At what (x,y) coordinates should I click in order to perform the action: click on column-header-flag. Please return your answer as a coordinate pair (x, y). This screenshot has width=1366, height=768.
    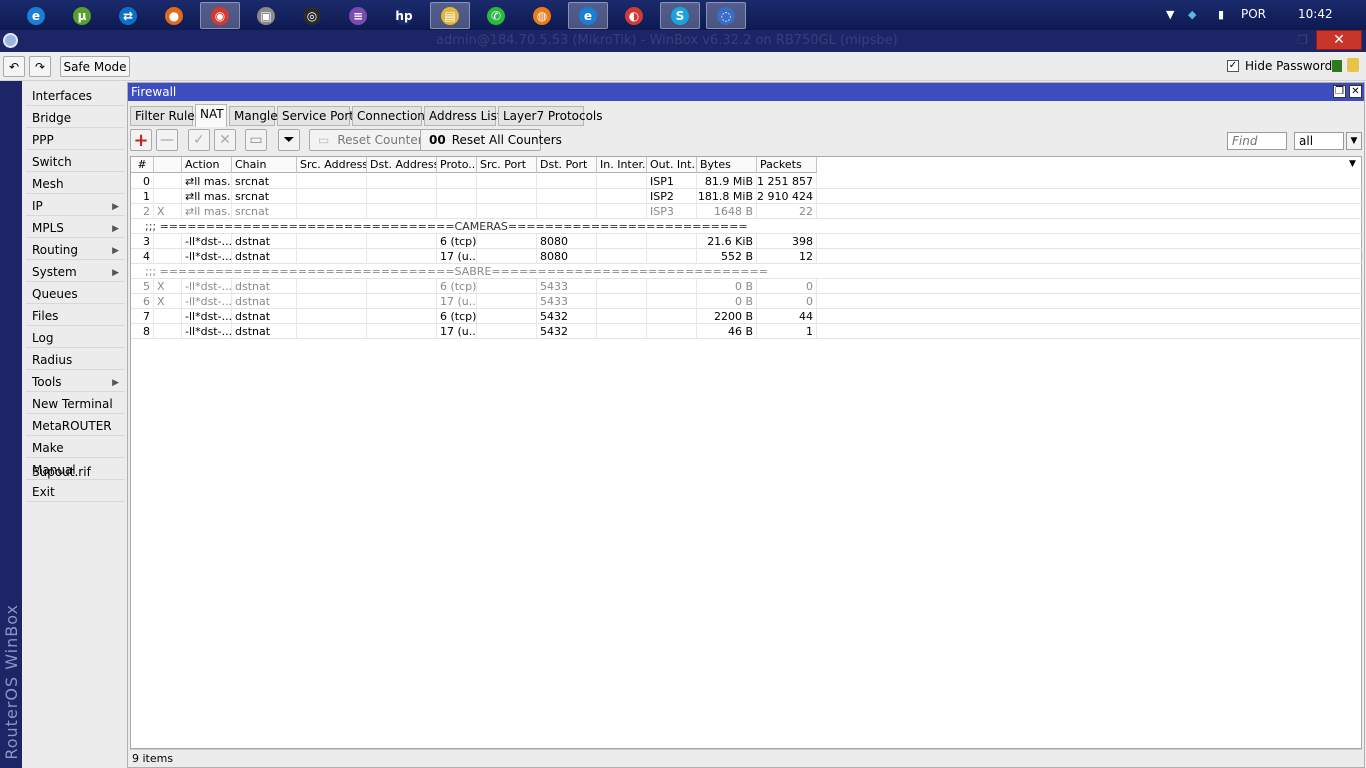
    Looking at the image, I should click on (168, 165).